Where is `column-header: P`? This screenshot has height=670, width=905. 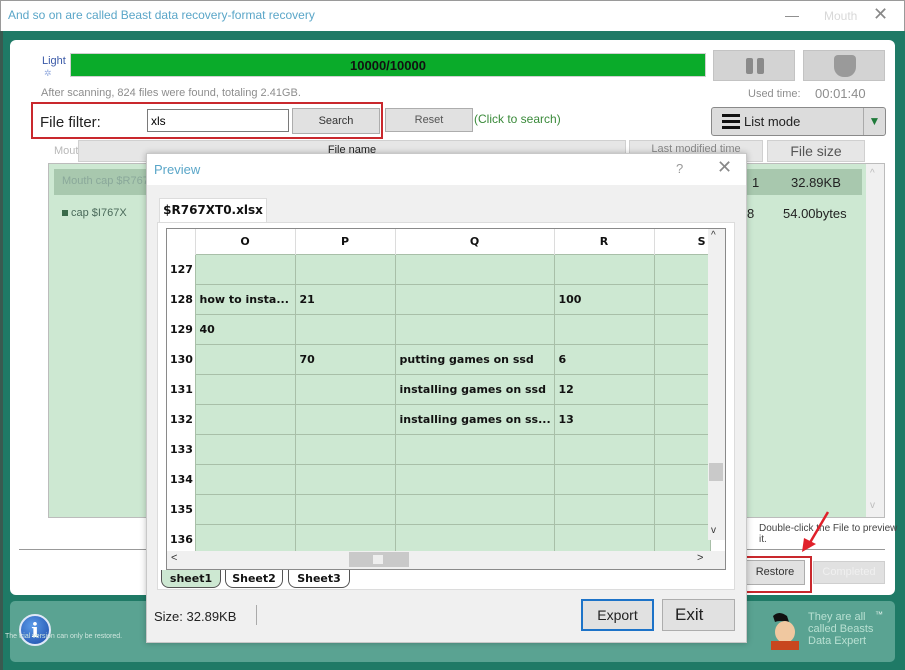
column-header: P is located at coordinates (345, 241).